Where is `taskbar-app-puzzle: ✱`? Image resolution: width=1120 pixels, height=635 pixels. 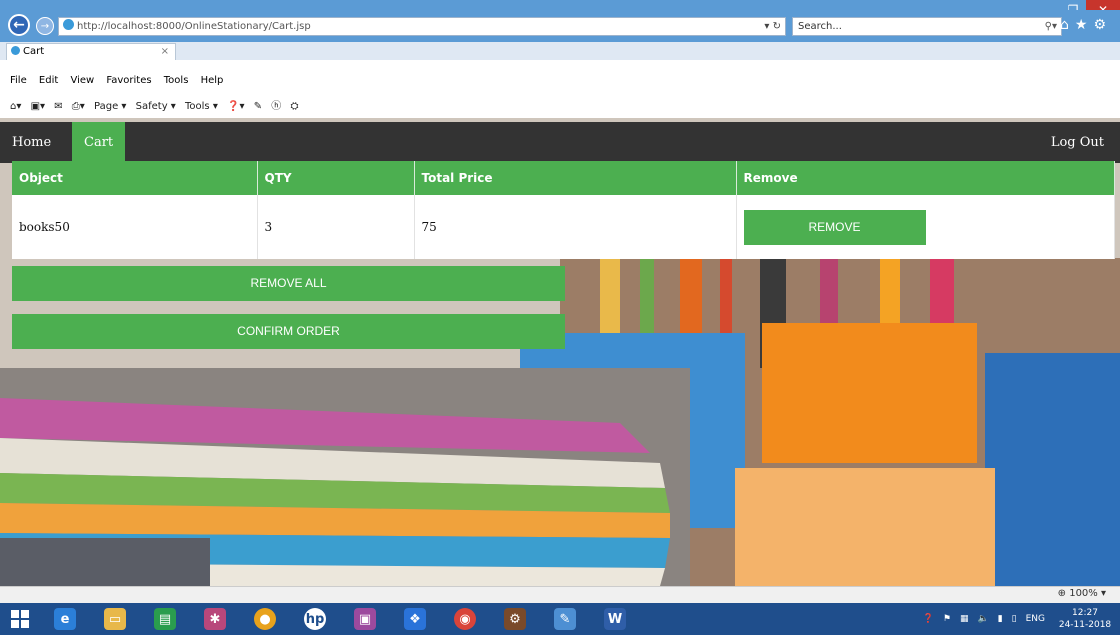 taskbar-app-puzzle: ✱ is located at coordinates (215, 619).